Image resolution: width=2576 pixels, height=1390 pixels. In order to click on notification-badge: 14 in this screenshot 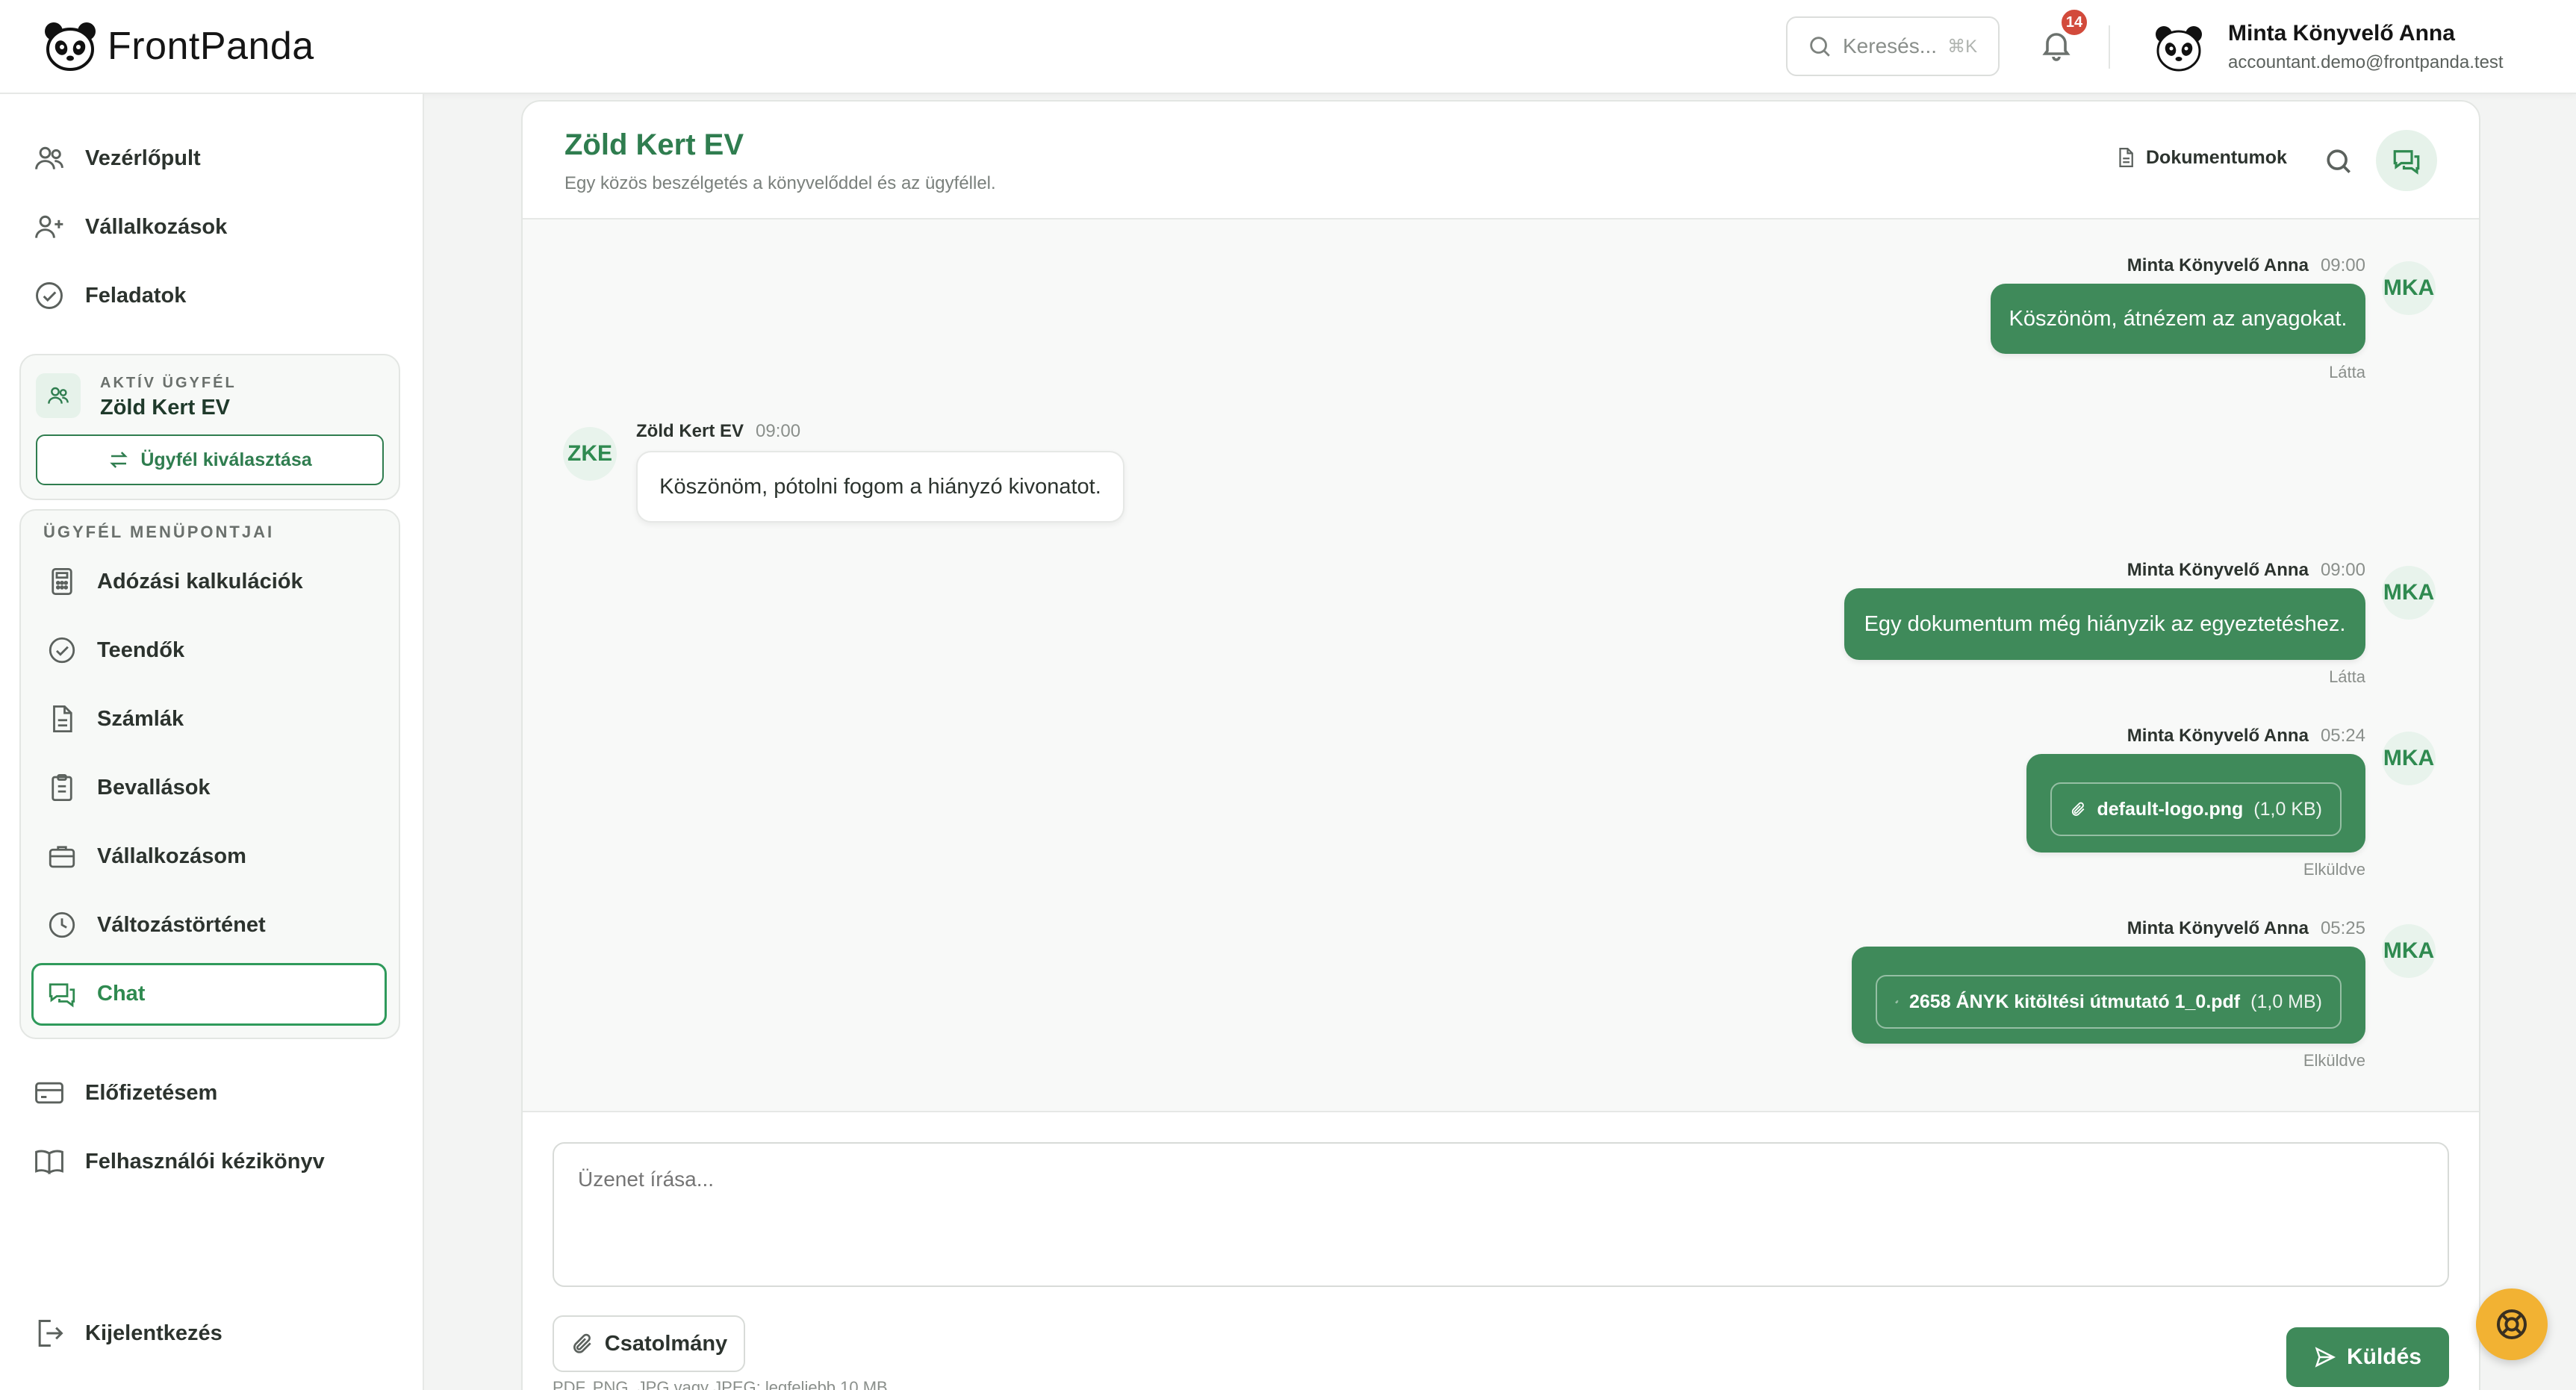, I will do `click(2074, 22)`.